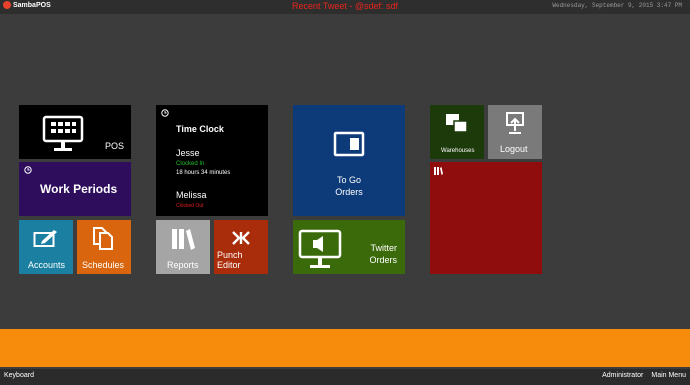  What do you see at coordinates (617, 5) in the screenshot?
I see `date-time: Wednesday, September 9, 2015 3:47 PM` at bounding box center [617, 5].